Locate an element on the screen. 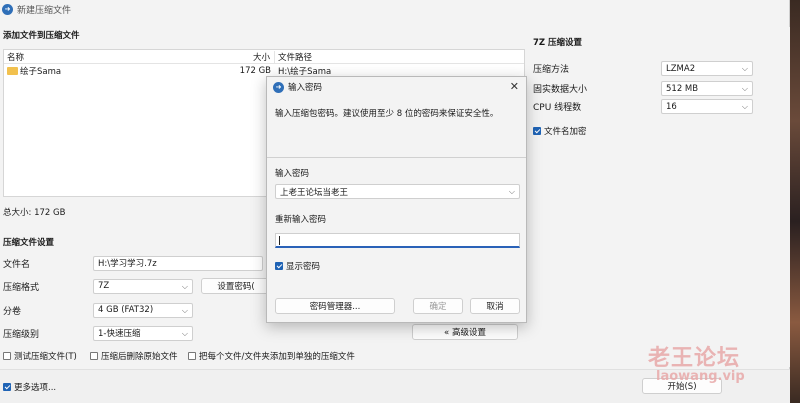 This screenshot has height=403, width=800. total-size: 总大小: 172 GB is located at coordinates (34, 213).